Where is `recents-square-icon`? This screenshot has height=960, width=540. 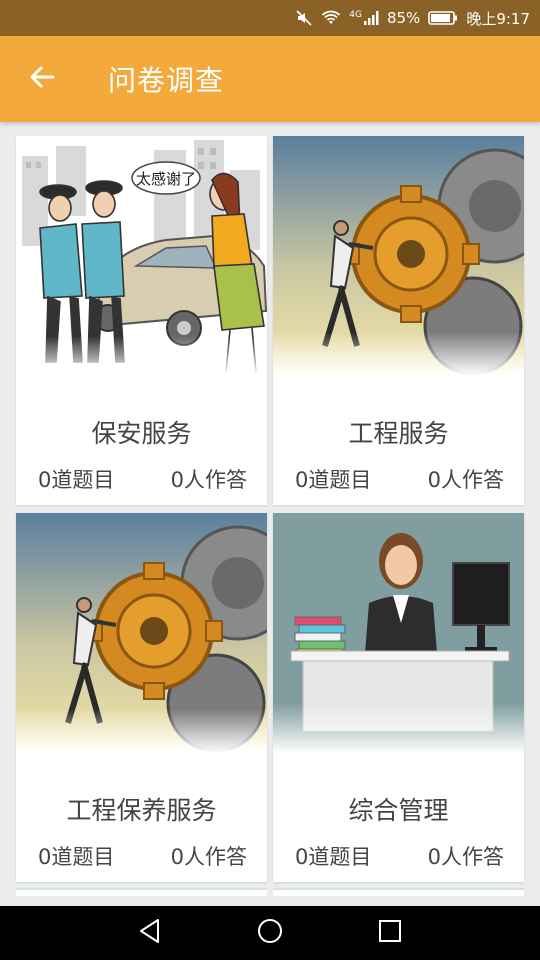
recents-square-icon is located at coordinates (390, 933).